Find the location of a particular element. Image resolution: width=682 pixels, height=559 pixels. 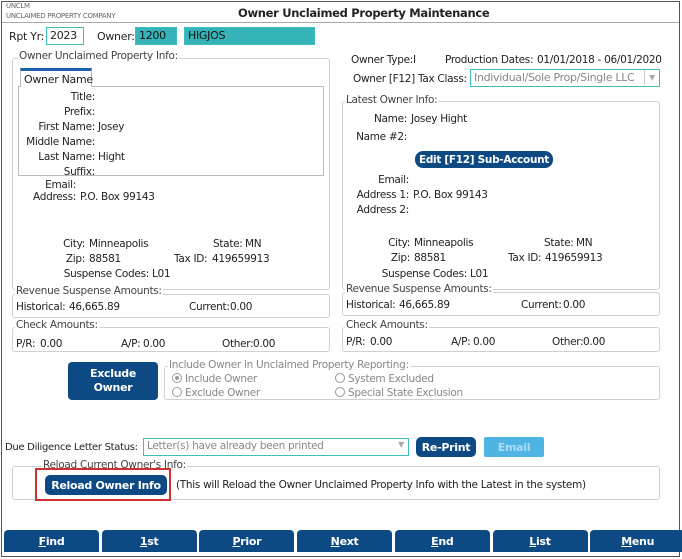

company-name: UNCLAIMED PROPERTY COMPANY is located at coordinates (61, 16).